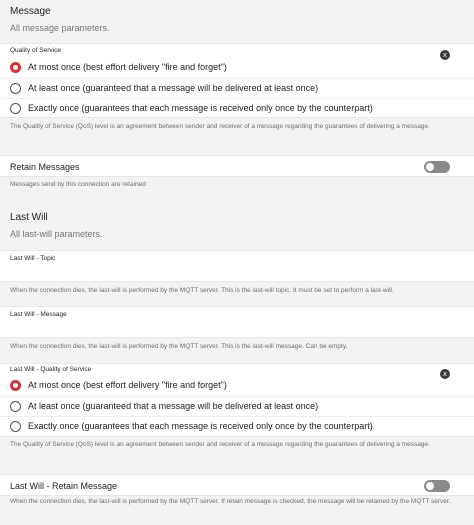  What do you see at coordinates (45, 167) in the screenshot?
I see `retain-messages-label: Retain Messages` at bounding box center [45, 167].